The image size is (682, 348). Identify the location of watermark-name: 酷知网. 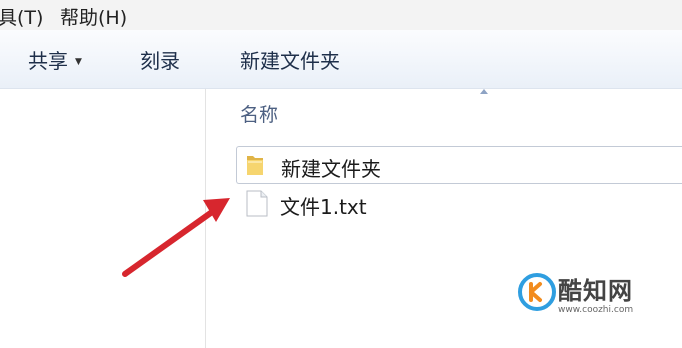
(595, 291).